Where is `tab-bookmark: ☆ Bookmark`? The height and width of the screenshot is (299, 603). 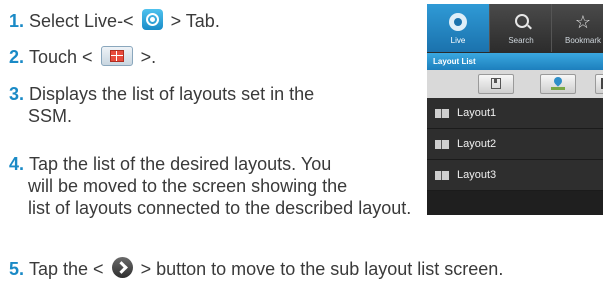 tab-bookmark: ☆ Bookmark is located at coordinates (577, 28).